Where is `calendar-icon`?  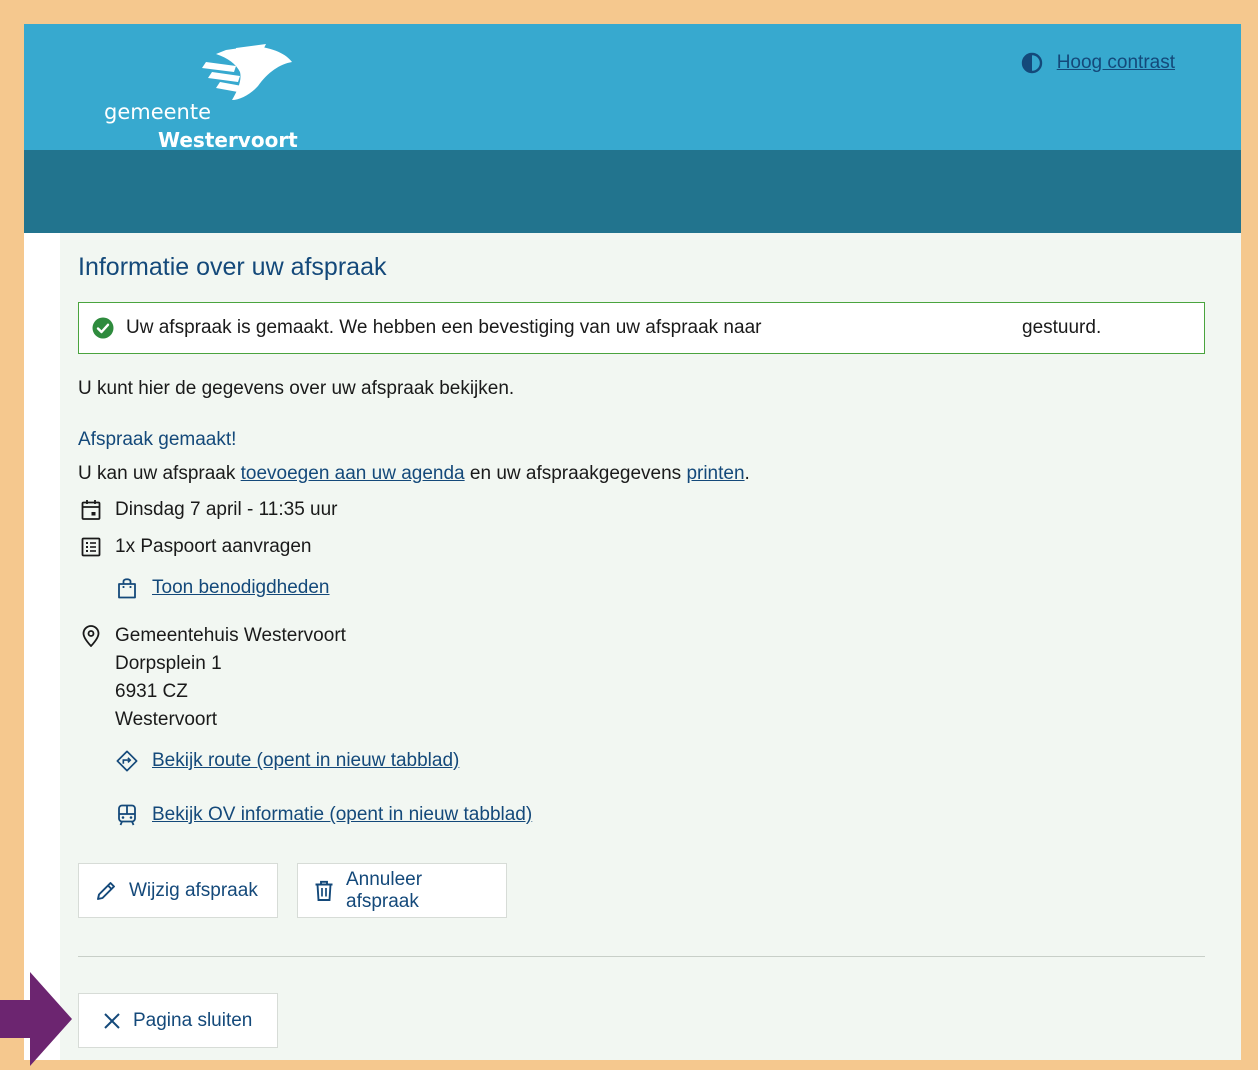
calendar-icon is located at coordinates (91, 510).